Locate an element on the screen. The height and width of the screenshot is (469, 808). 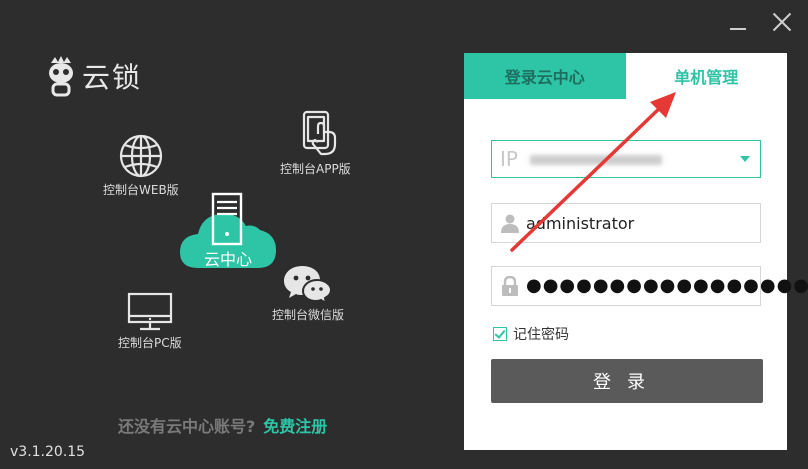
ip-select: IP is located at coordinates (626, 159).